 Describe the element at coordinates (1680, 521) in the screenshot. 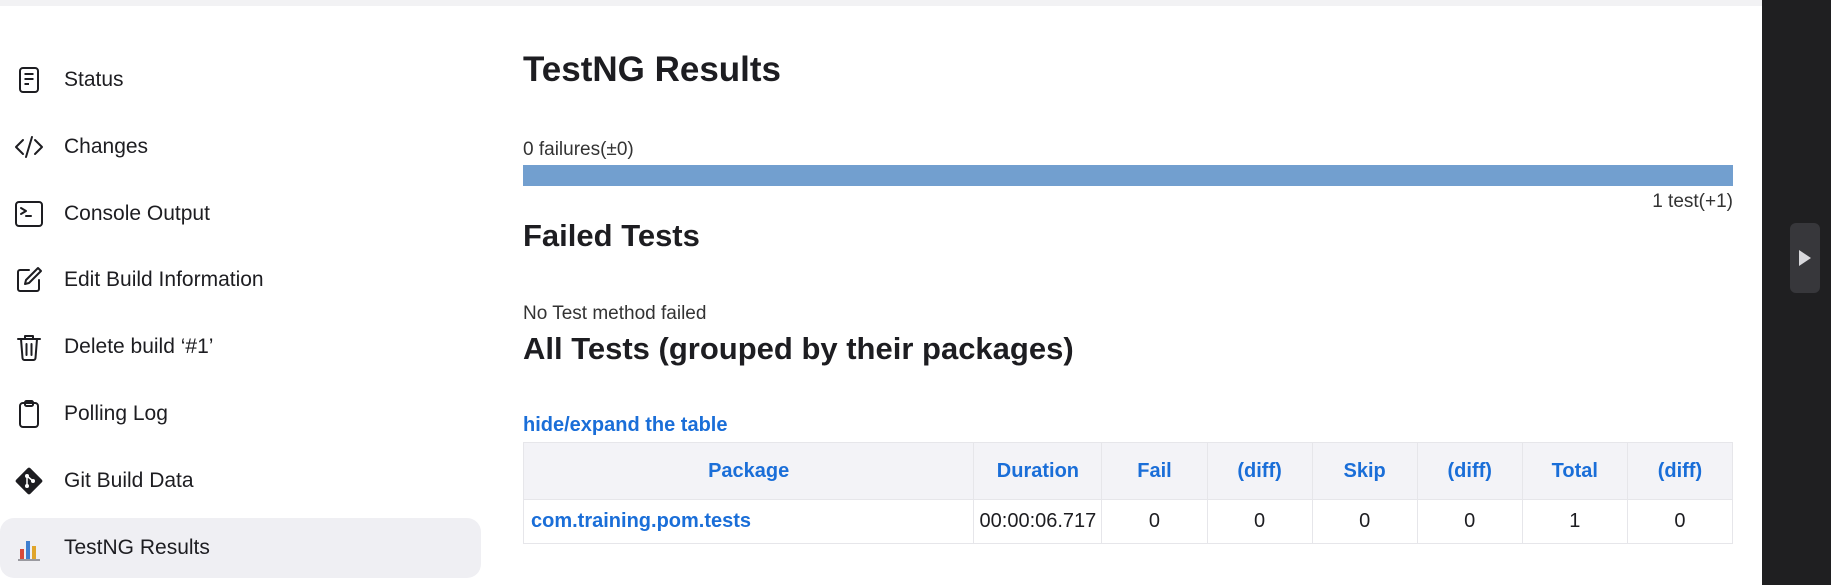

I see `cell-total-diff: 0` at that location.